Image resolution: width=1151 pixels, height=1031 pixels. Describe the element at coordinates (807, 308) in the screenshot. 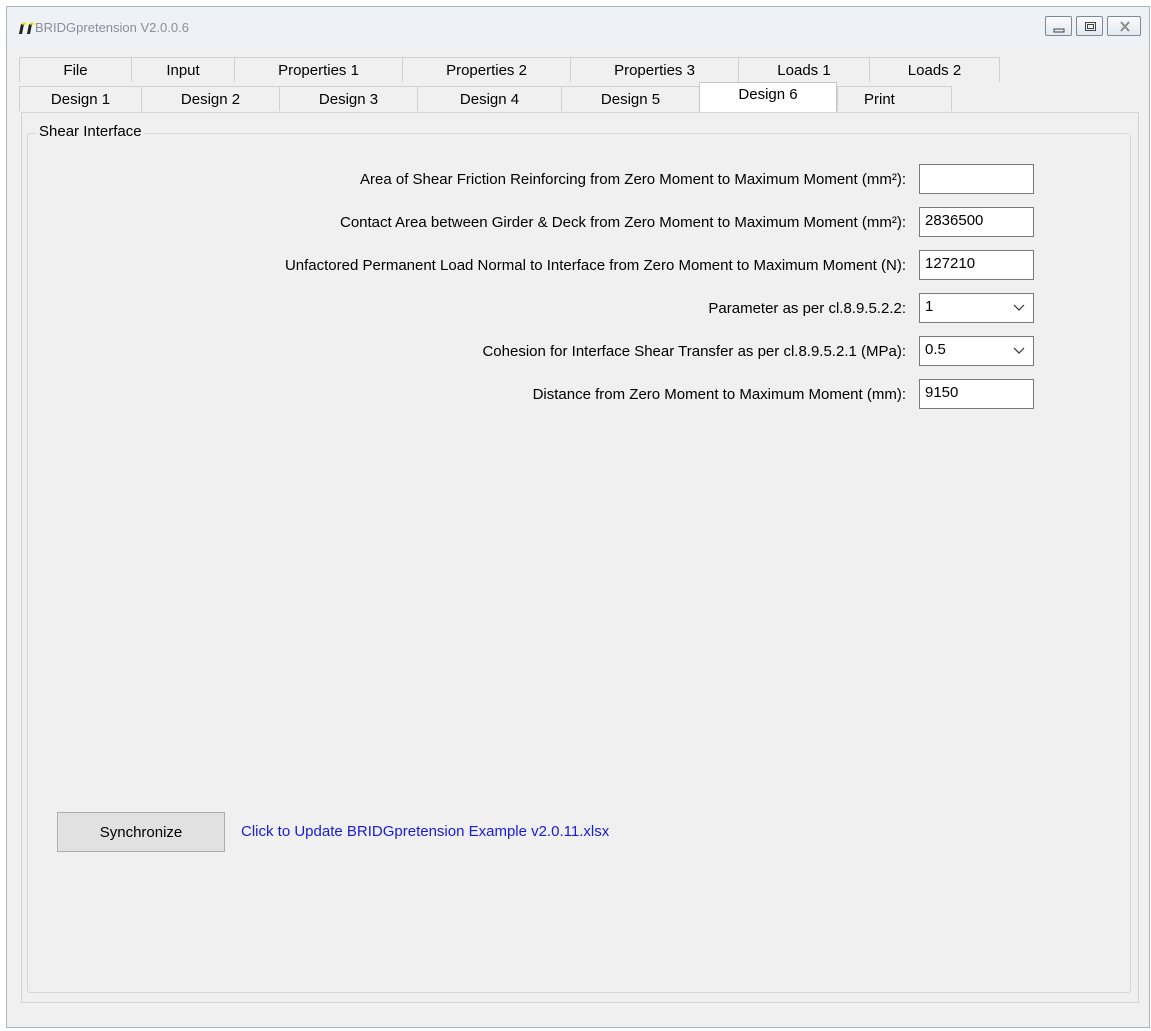

I see `field-label: Parameter as per cl.8.9.5.2.2:` at that location.